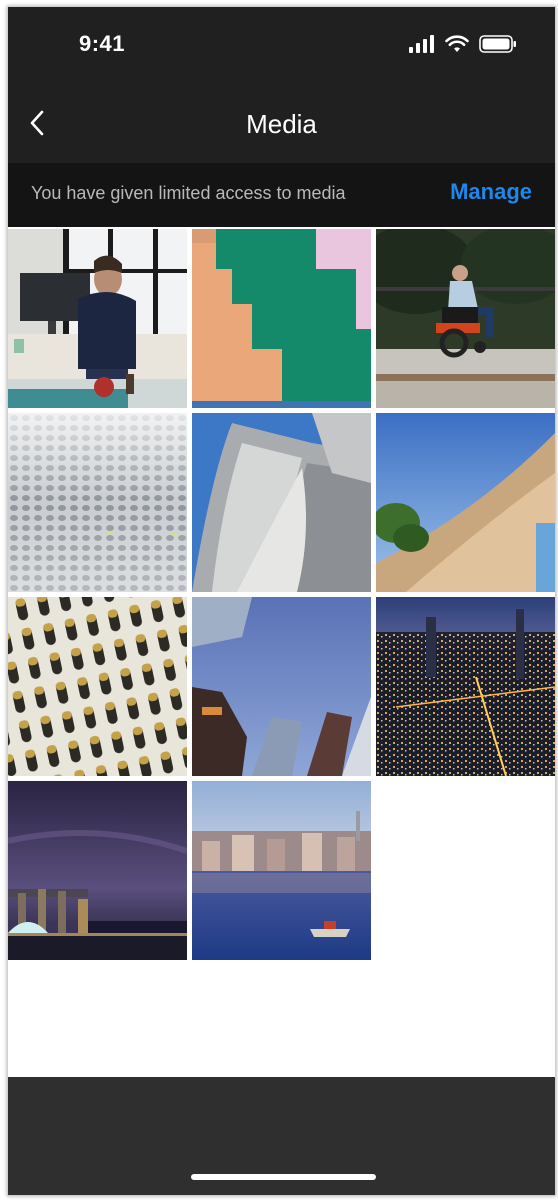  I want to click on media-thumbnail-curved-facade, so click(465, 502).